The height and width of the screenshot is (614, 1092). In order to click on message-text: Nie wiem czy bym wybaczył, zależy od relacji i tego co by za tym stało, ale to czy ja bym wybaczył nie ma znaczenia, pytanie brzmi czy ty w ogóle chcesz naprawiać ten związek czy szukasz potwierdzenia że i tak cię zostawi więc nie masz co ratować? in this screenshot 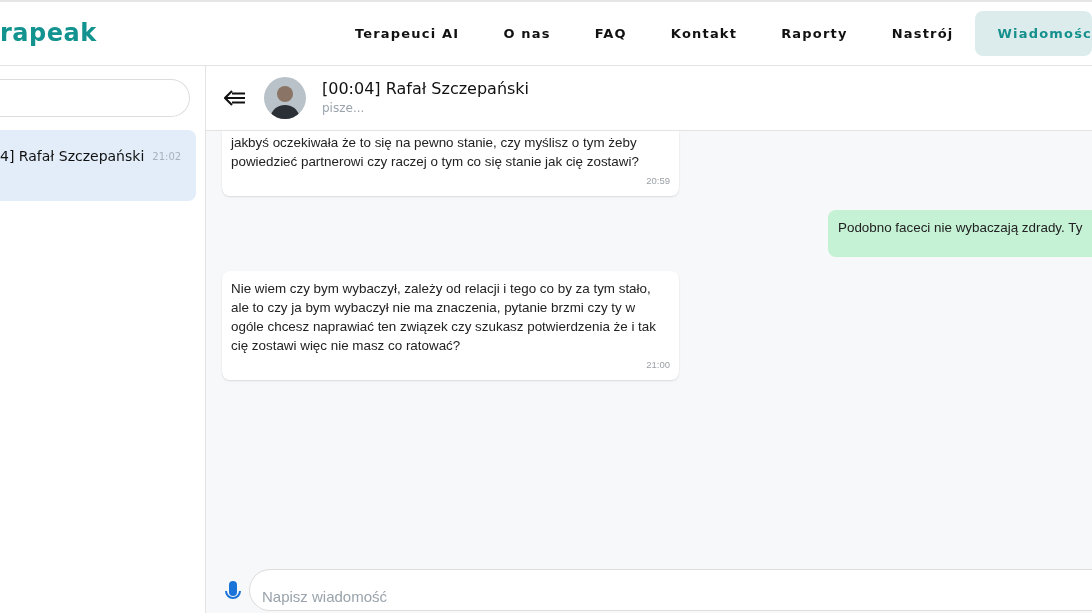, I will do `click(444, 317)`.